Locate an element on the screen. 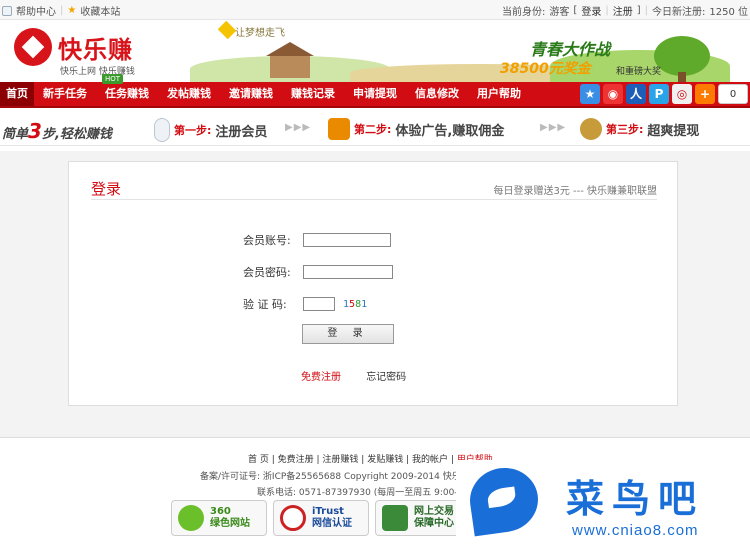 This screenshot has height=555, width=750. star-icon: ★ is located at coordinates (72, 10).